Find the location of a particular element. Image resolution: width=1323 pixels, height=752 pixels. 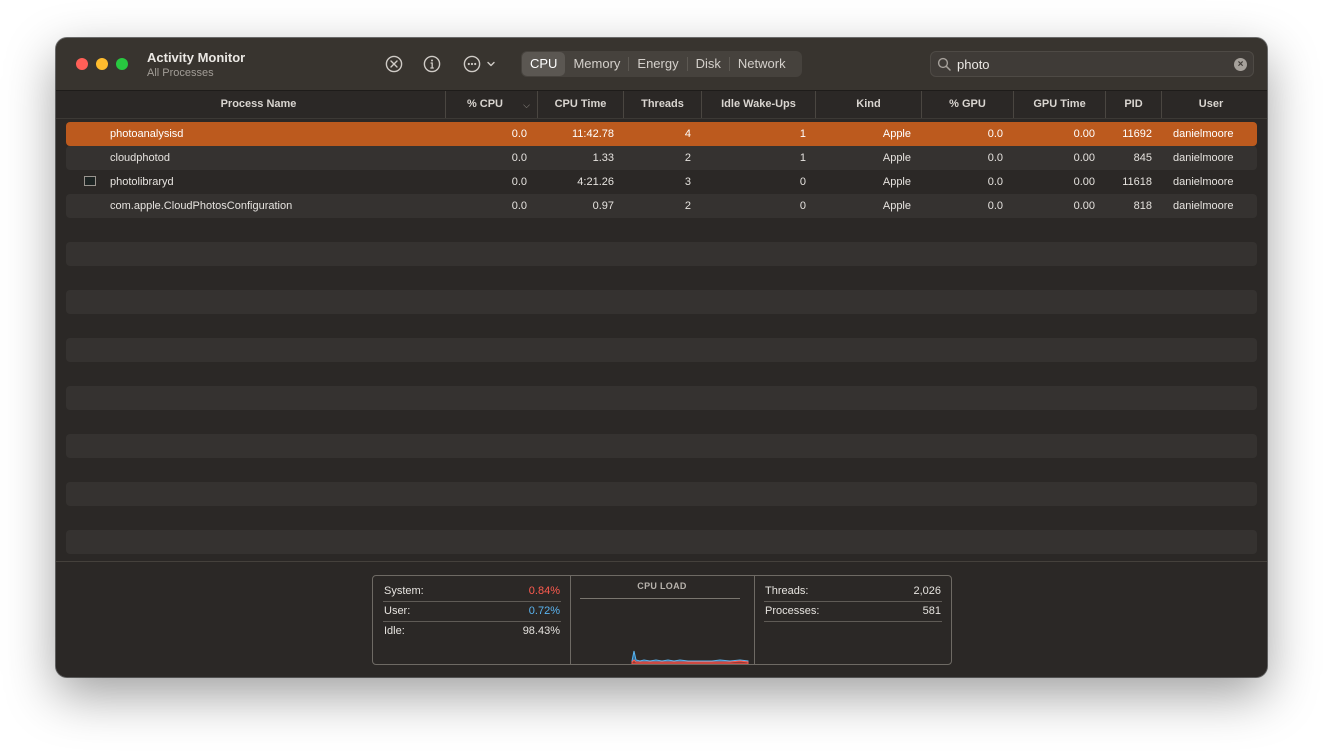

pid: 845 is located at coordinates (1142, 158).